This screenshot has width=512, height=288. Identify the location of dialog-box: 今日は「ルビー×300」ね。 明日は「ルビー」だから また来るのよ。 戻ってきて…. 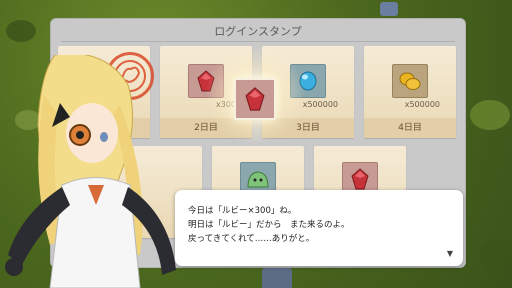
(319, 228).